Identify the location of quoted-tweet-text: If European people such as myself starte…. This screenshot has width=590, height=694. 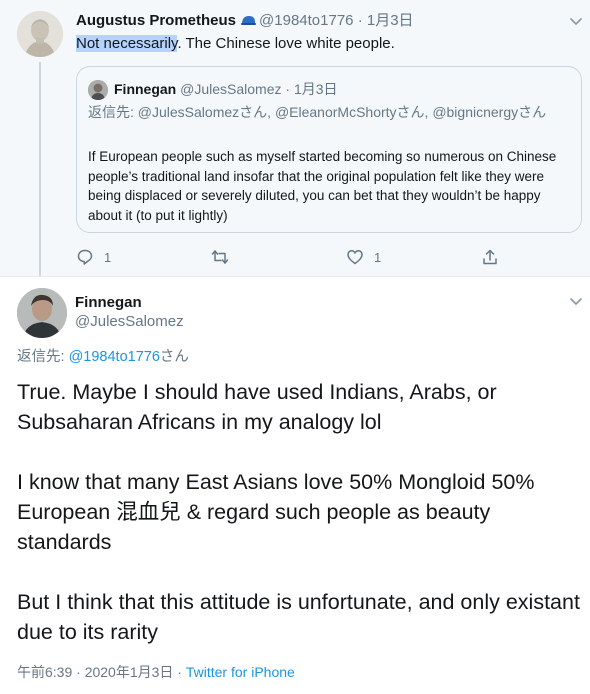
(322, 186).